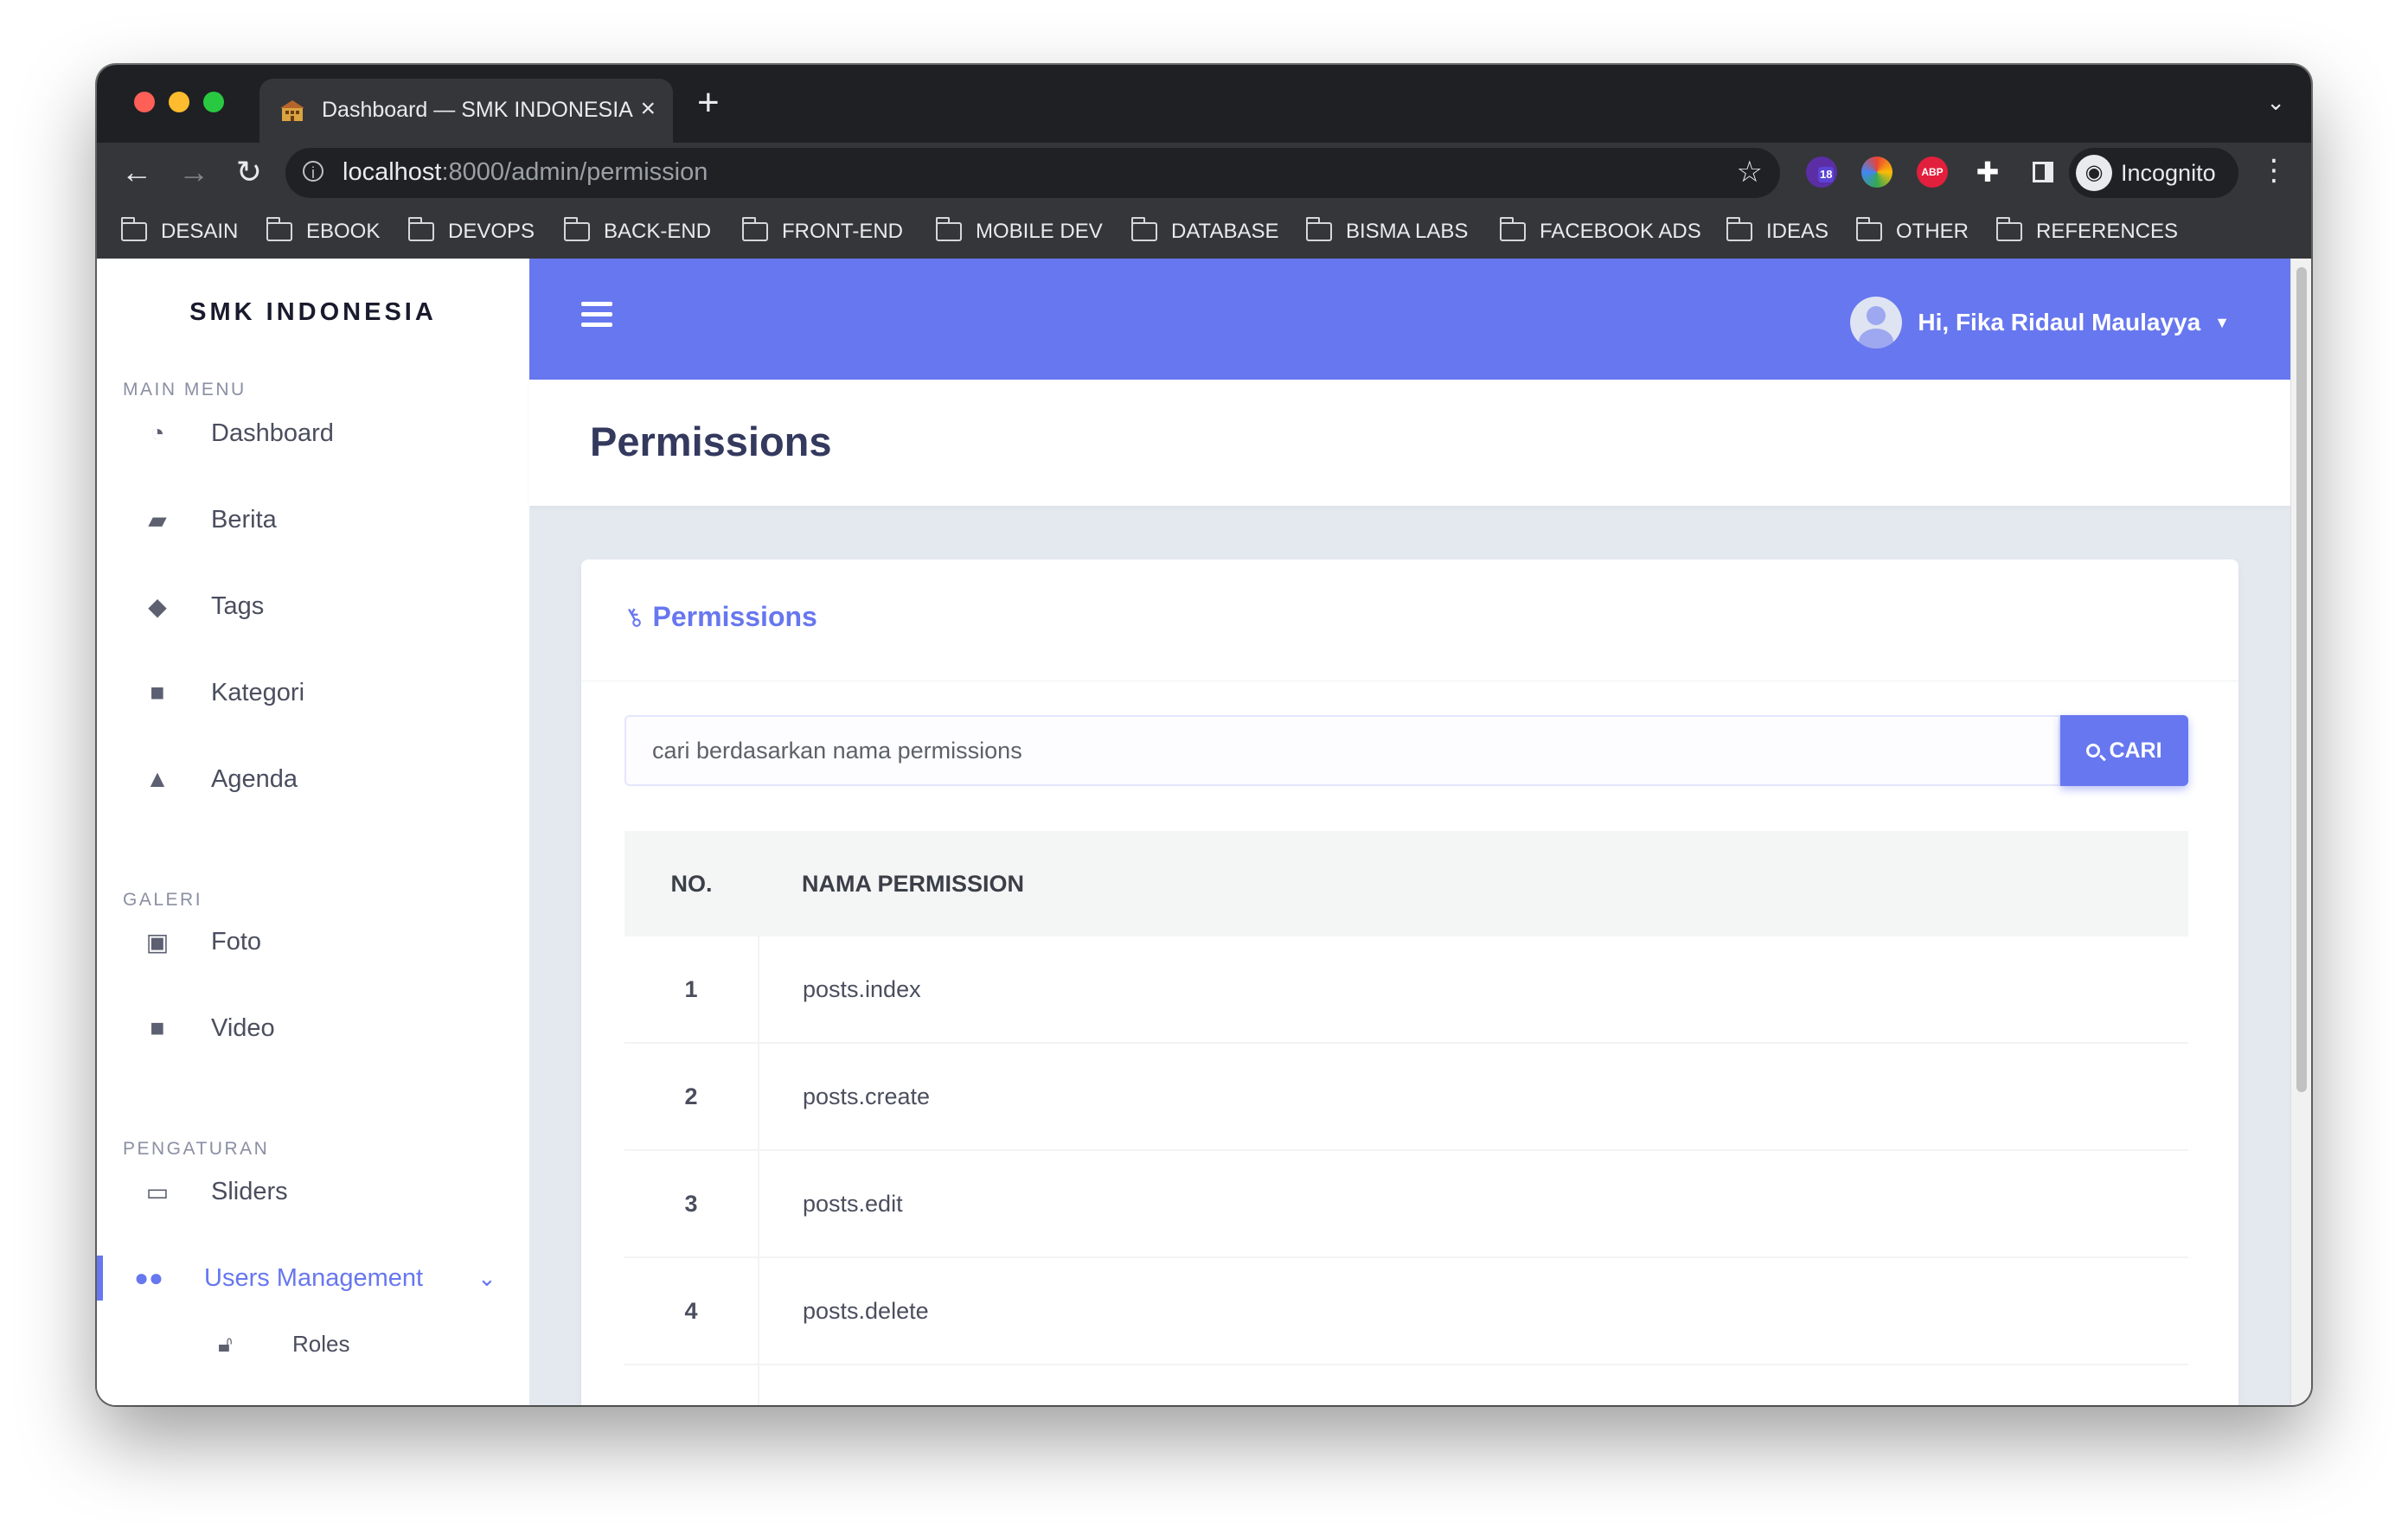 The width and height of the screenshot is (2408, 1534). What do you see at coordinates (2274, 171) in the screenshot?
I see `browser-menu-kebab-icon: ⋮` at bounding box center [2274, 171].